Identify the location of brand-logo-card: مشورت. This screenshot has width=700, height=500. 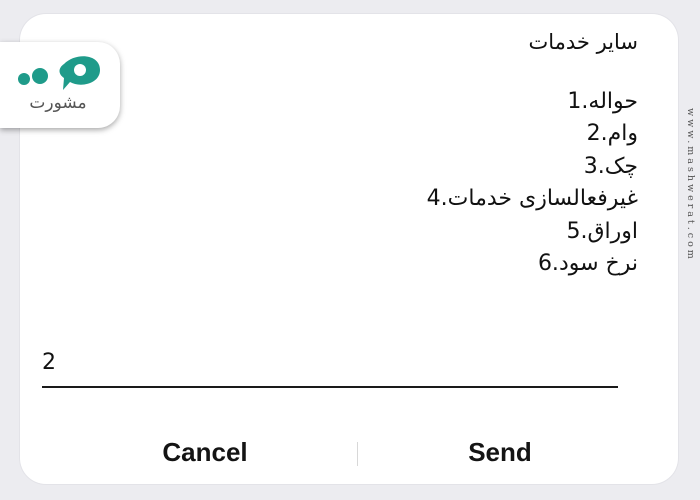
(60, 85).